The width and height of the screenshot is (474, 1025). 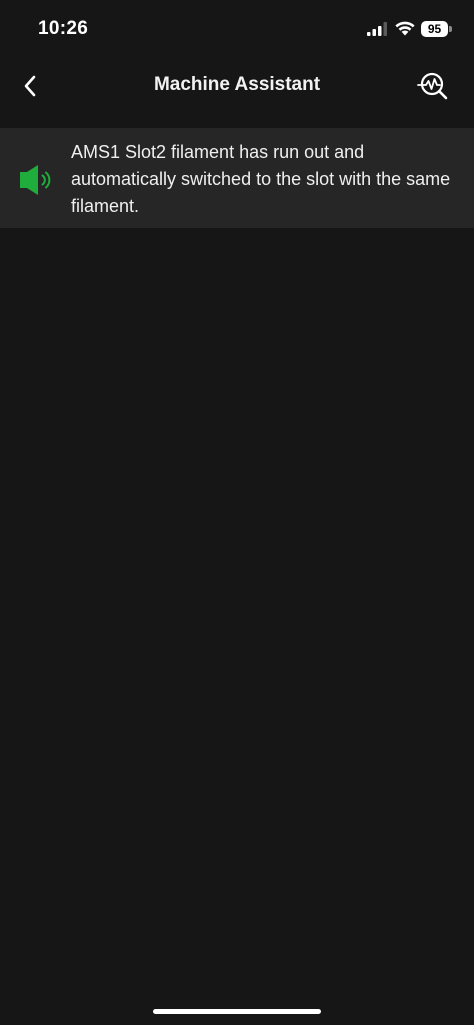 What do you see at coordinates (405, 28) in the screenshot?
I see `wifi-icon` at bounding box center [405, 28].